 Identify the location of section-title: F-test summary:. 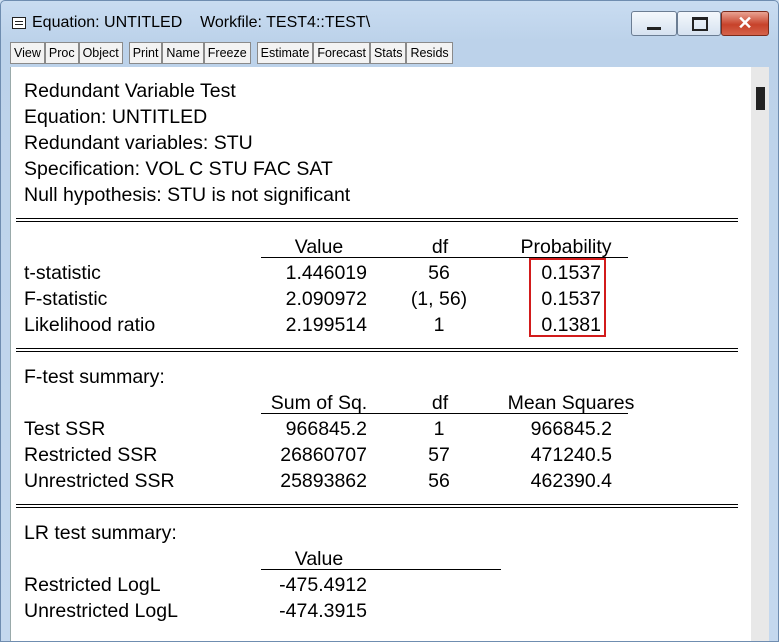
(94, 377).